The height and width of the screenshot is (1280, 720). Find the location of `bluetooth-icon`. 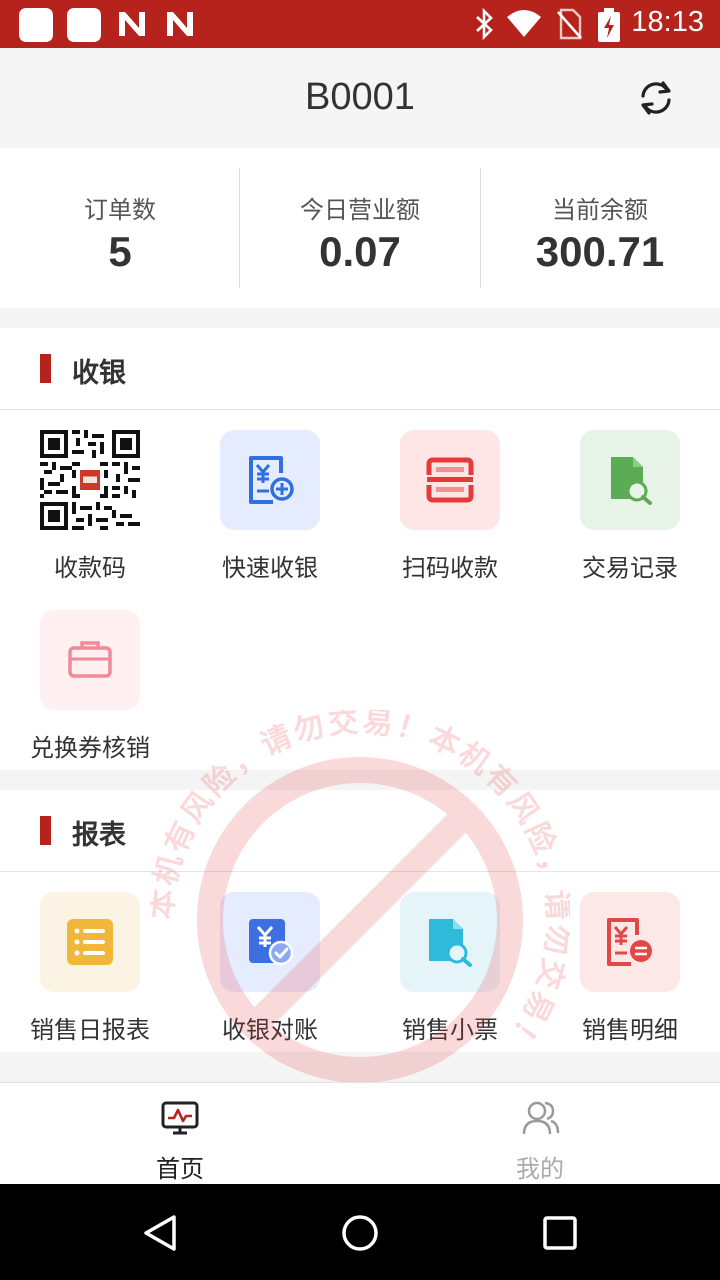

bluetooth-icon is located at coordinates (484, 24).